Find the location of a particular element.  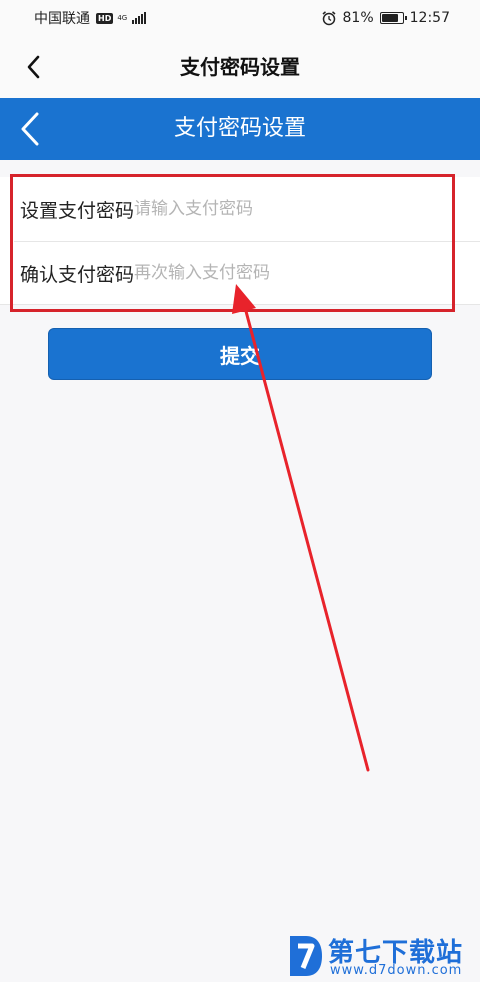

status-time: 12:57 is located at coordinates (429, 18).